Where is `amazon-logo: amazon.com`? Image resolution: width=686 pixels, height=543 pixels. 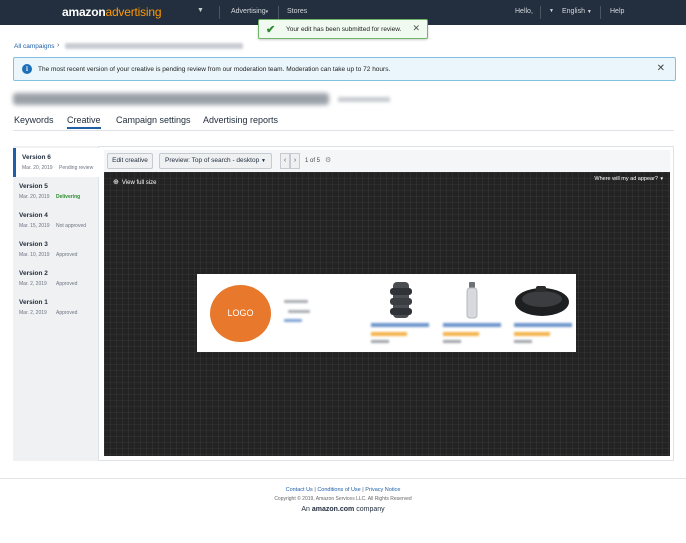 amazon-logo: amazon.com is located at coordinates (333, 509).